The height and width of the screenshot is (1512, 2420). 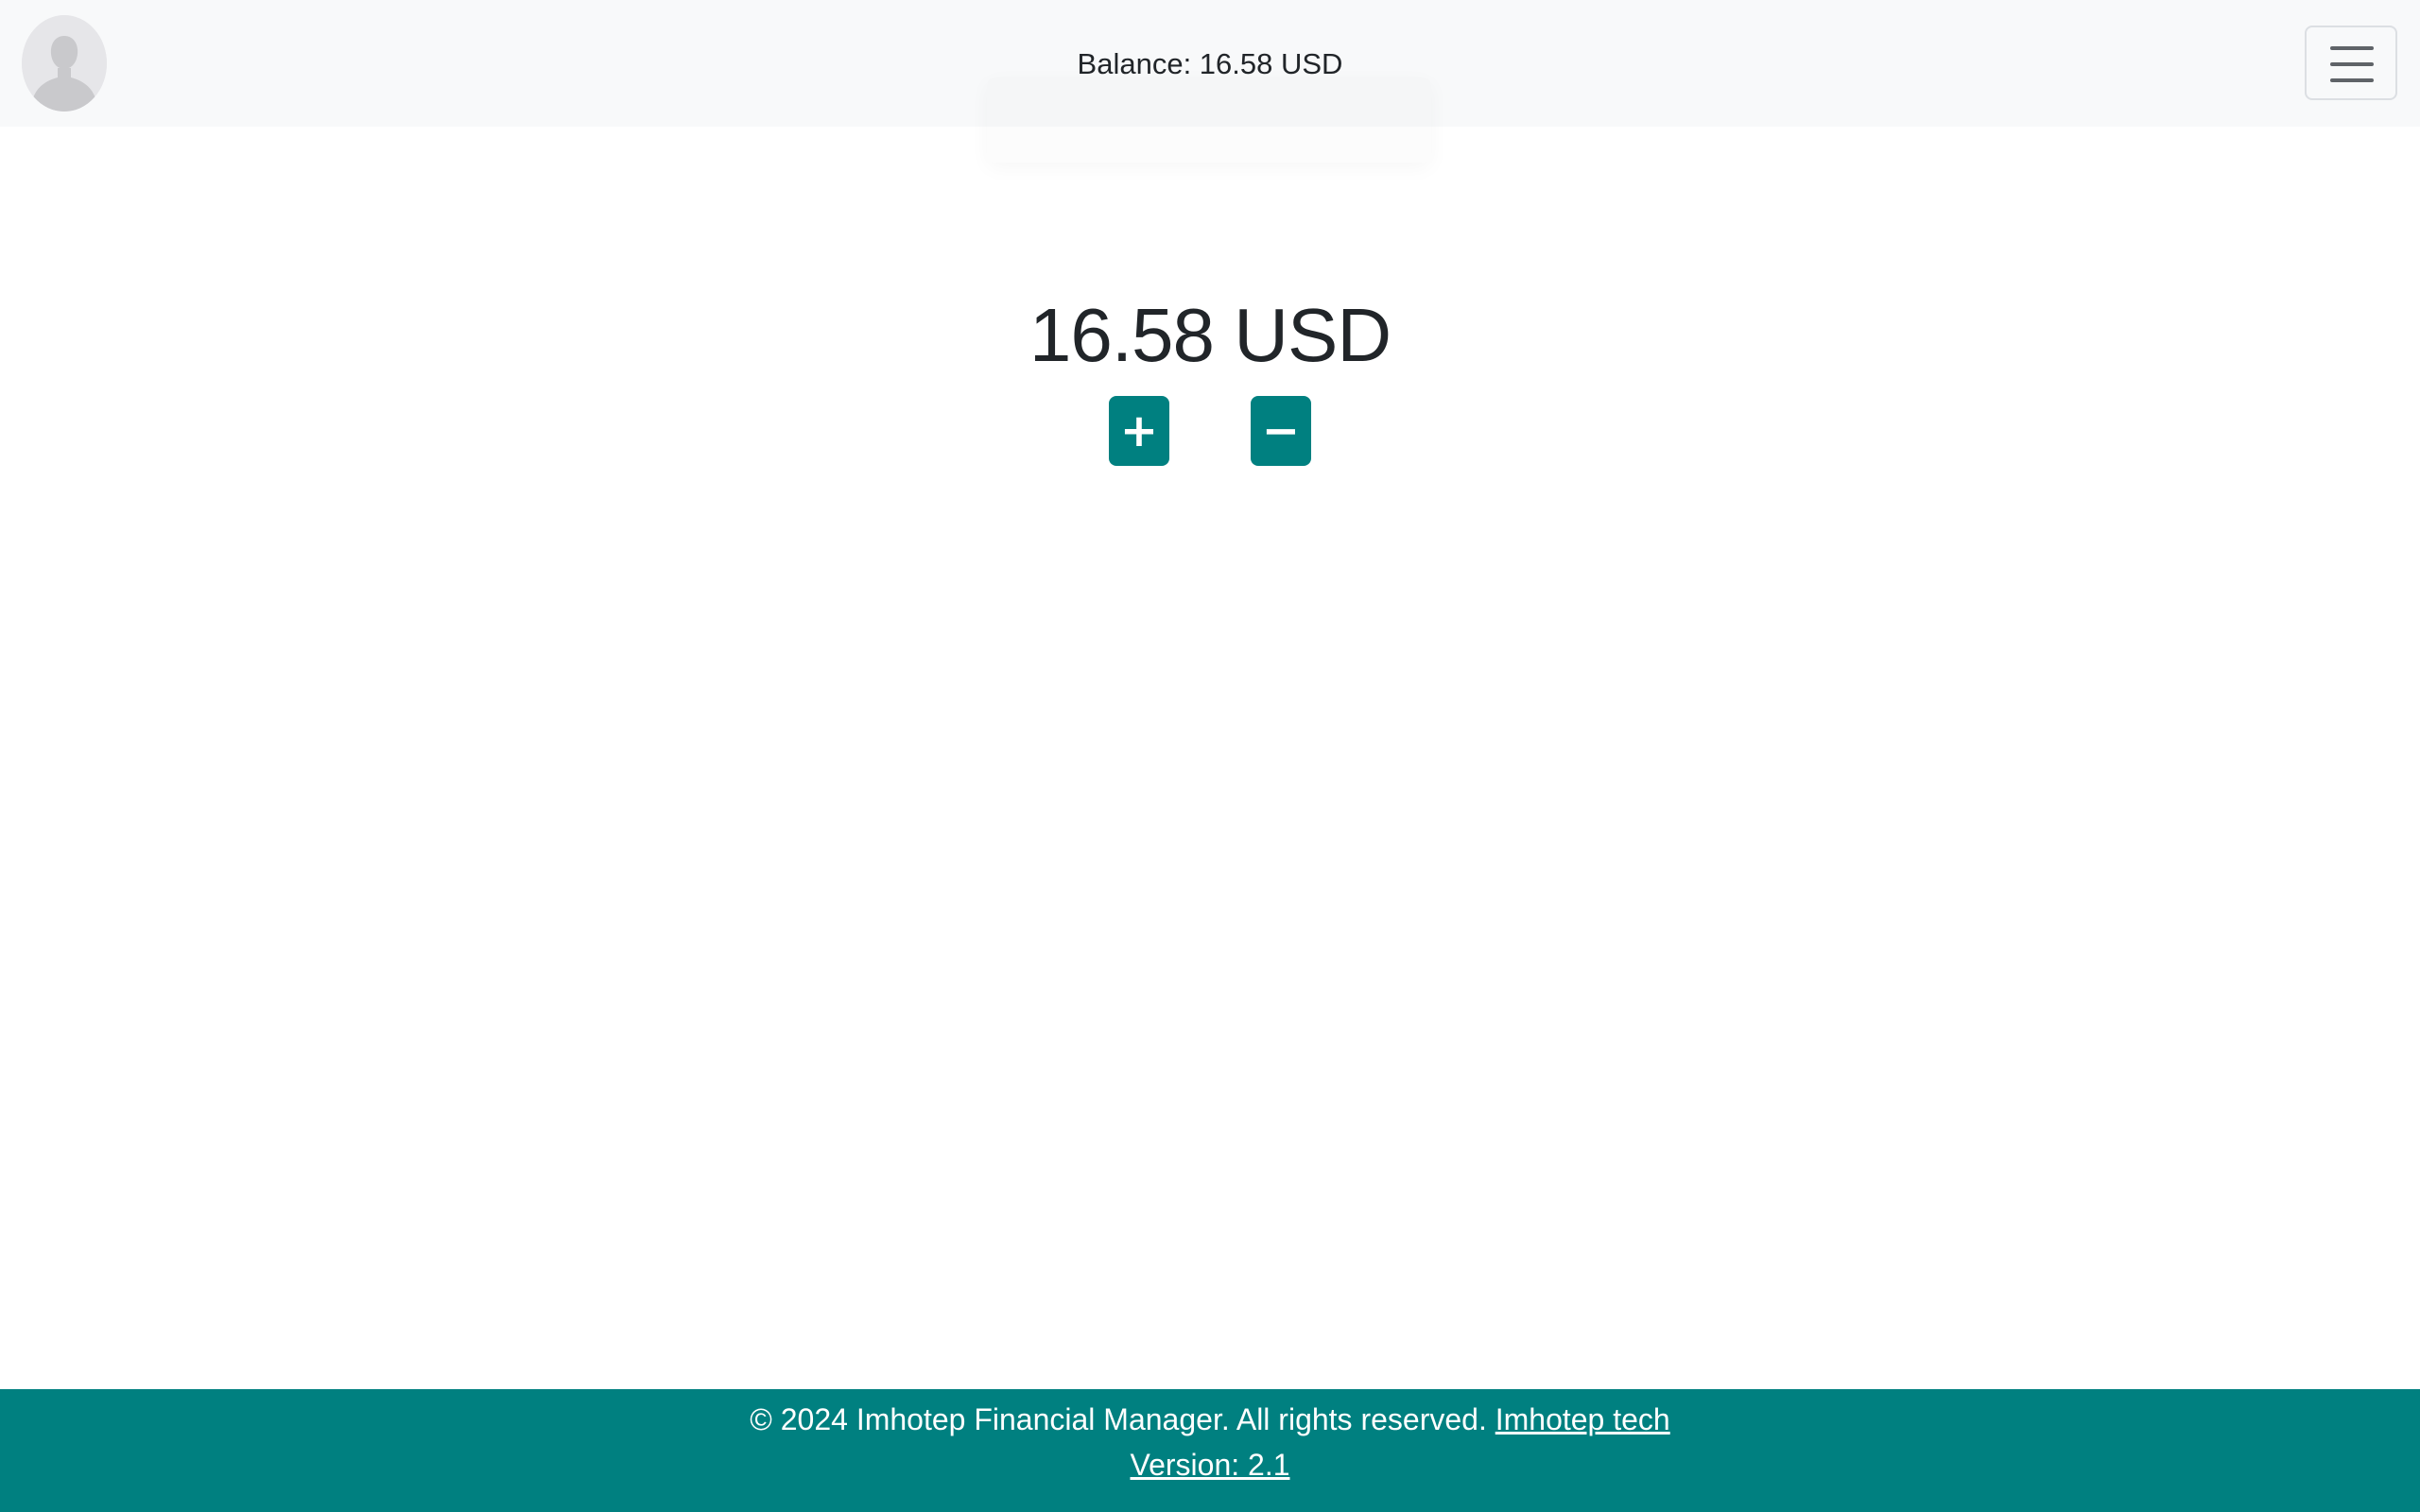 I want to click on add-button: +, so click(x=1139, y=431).